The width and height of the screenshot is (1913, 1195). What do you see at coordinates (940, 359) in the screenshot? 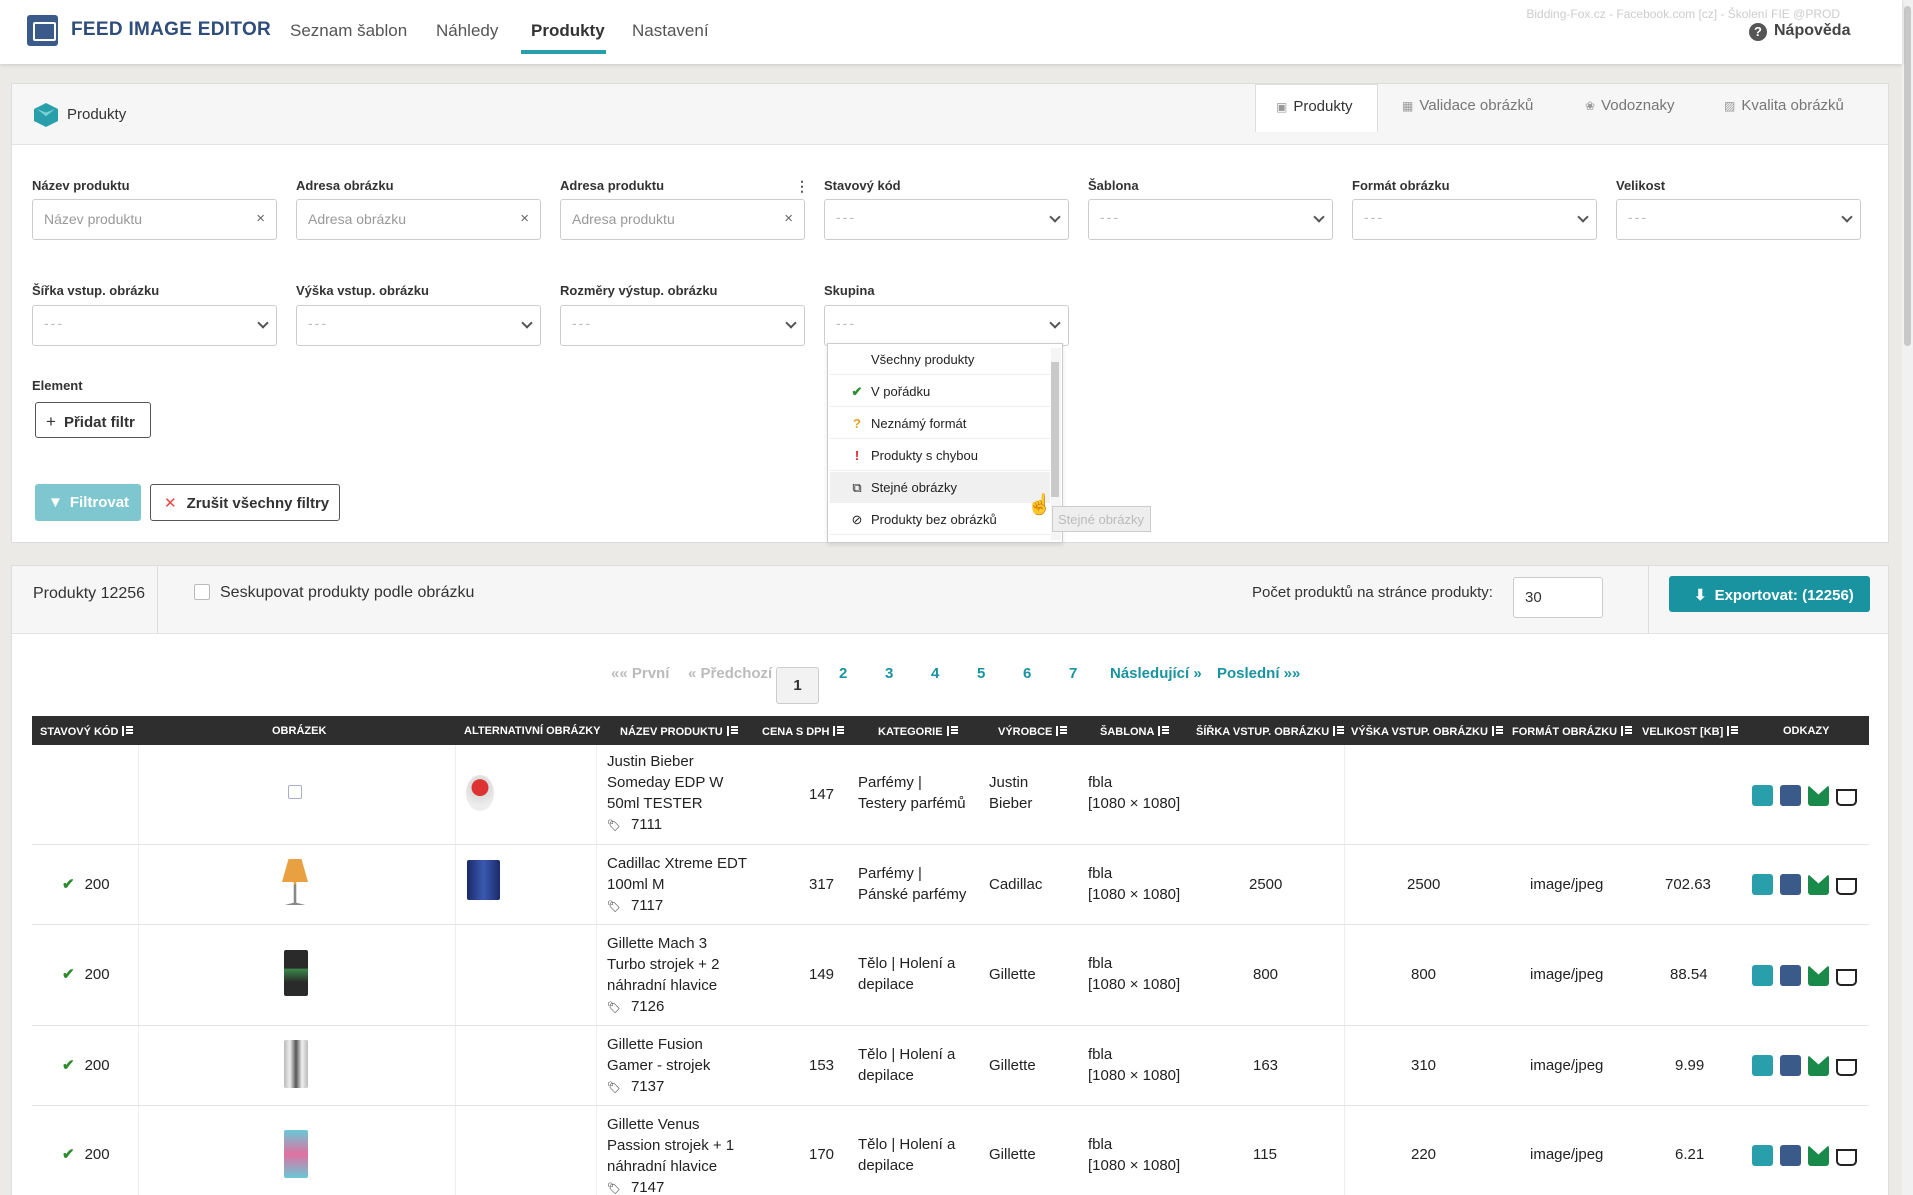
I see `group-option-all: Všechny produkty` at bounding box center [940, 359].